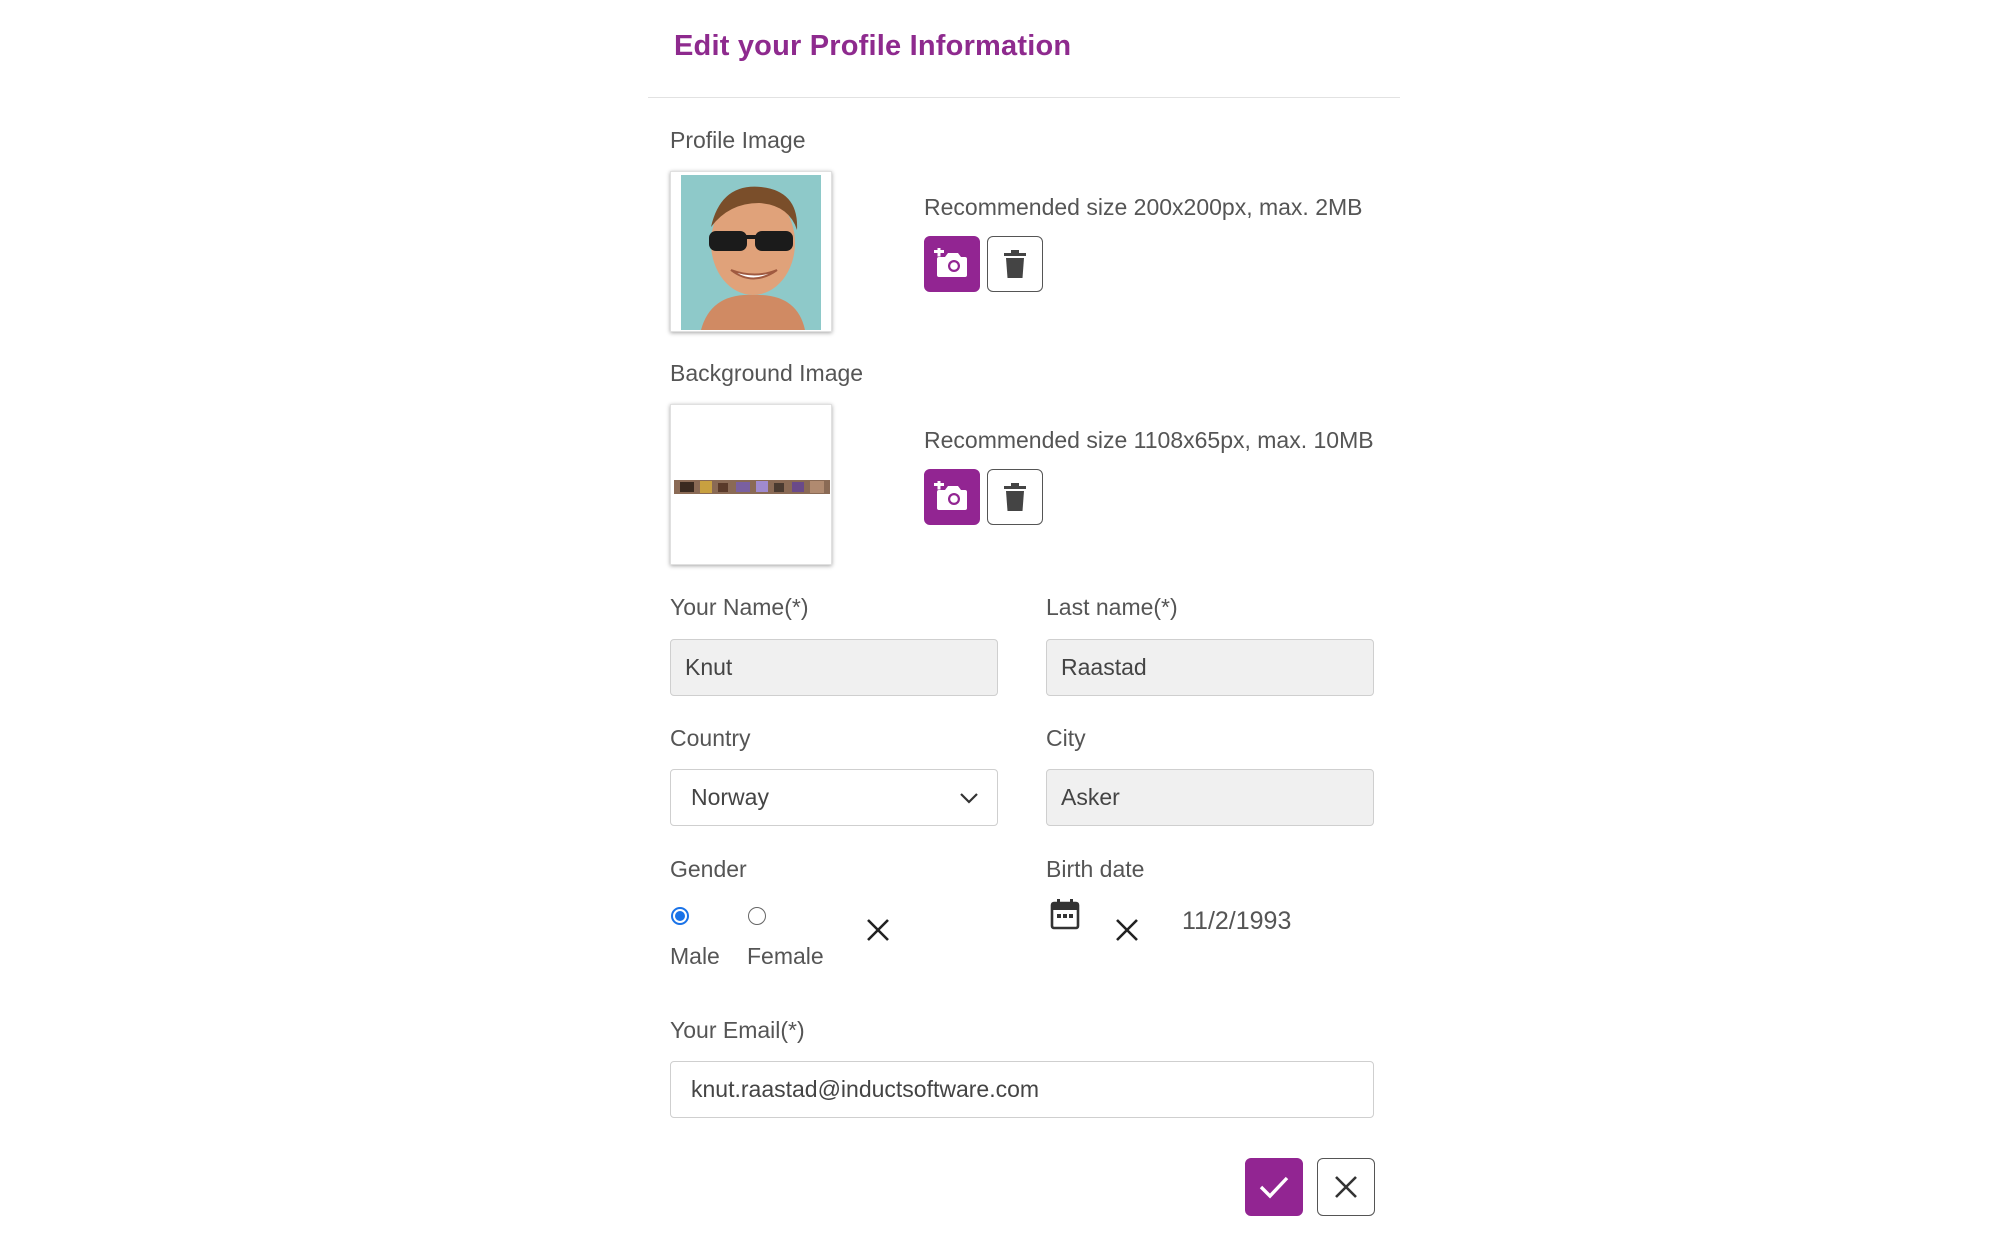 This screenshot has width=1999, height=1259. I want to click on first-name-label: Your Name(*), so click(739, 607).